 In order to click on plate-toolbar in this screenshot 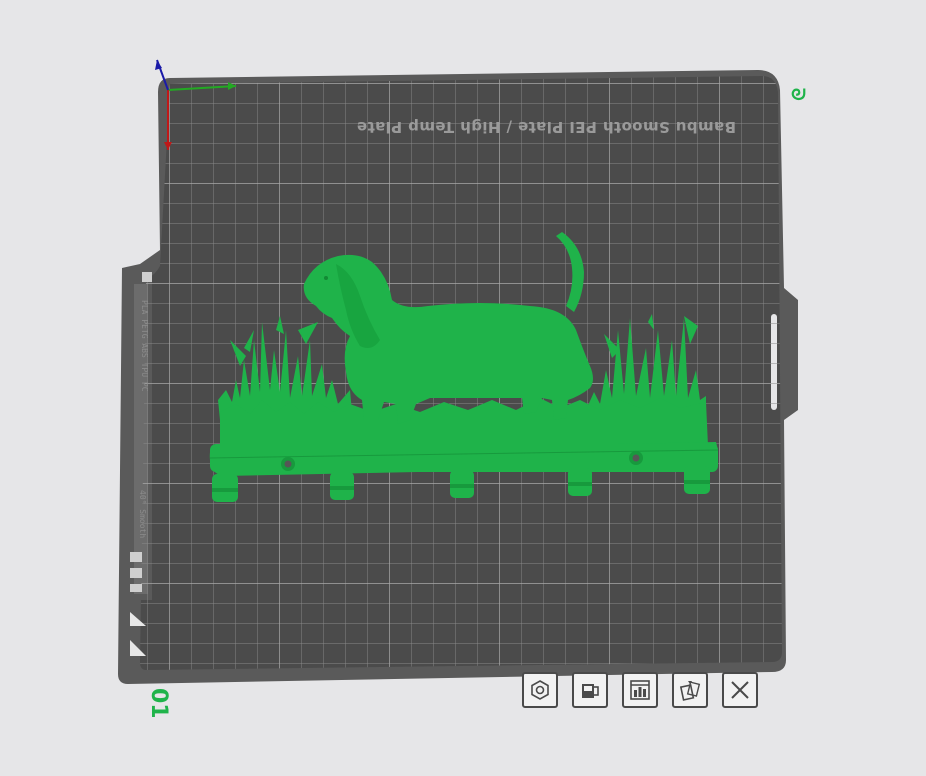, I will do `click(640, 690)`.